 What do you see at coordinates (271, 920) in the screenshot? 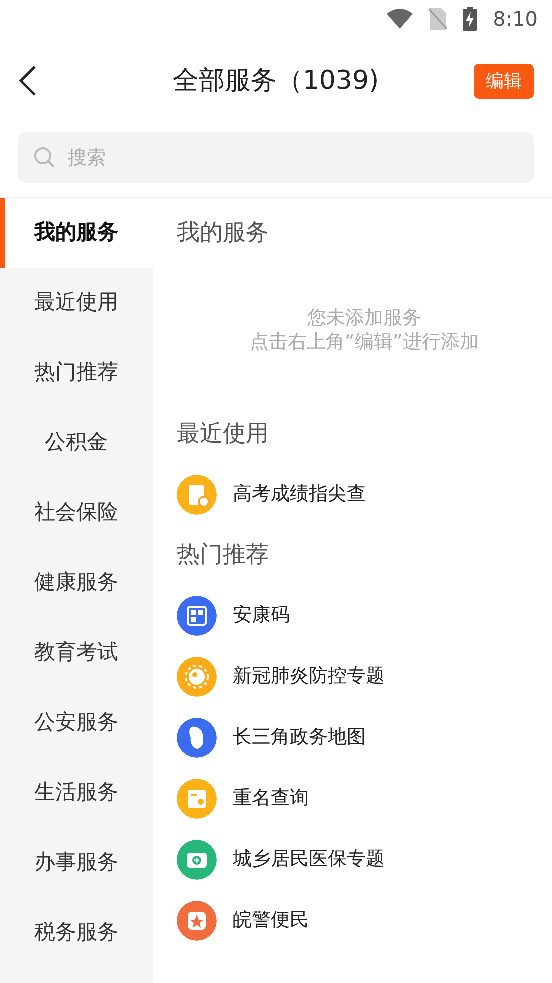
I see `service-name: 皖警便民` at bounding box center [271, 920].